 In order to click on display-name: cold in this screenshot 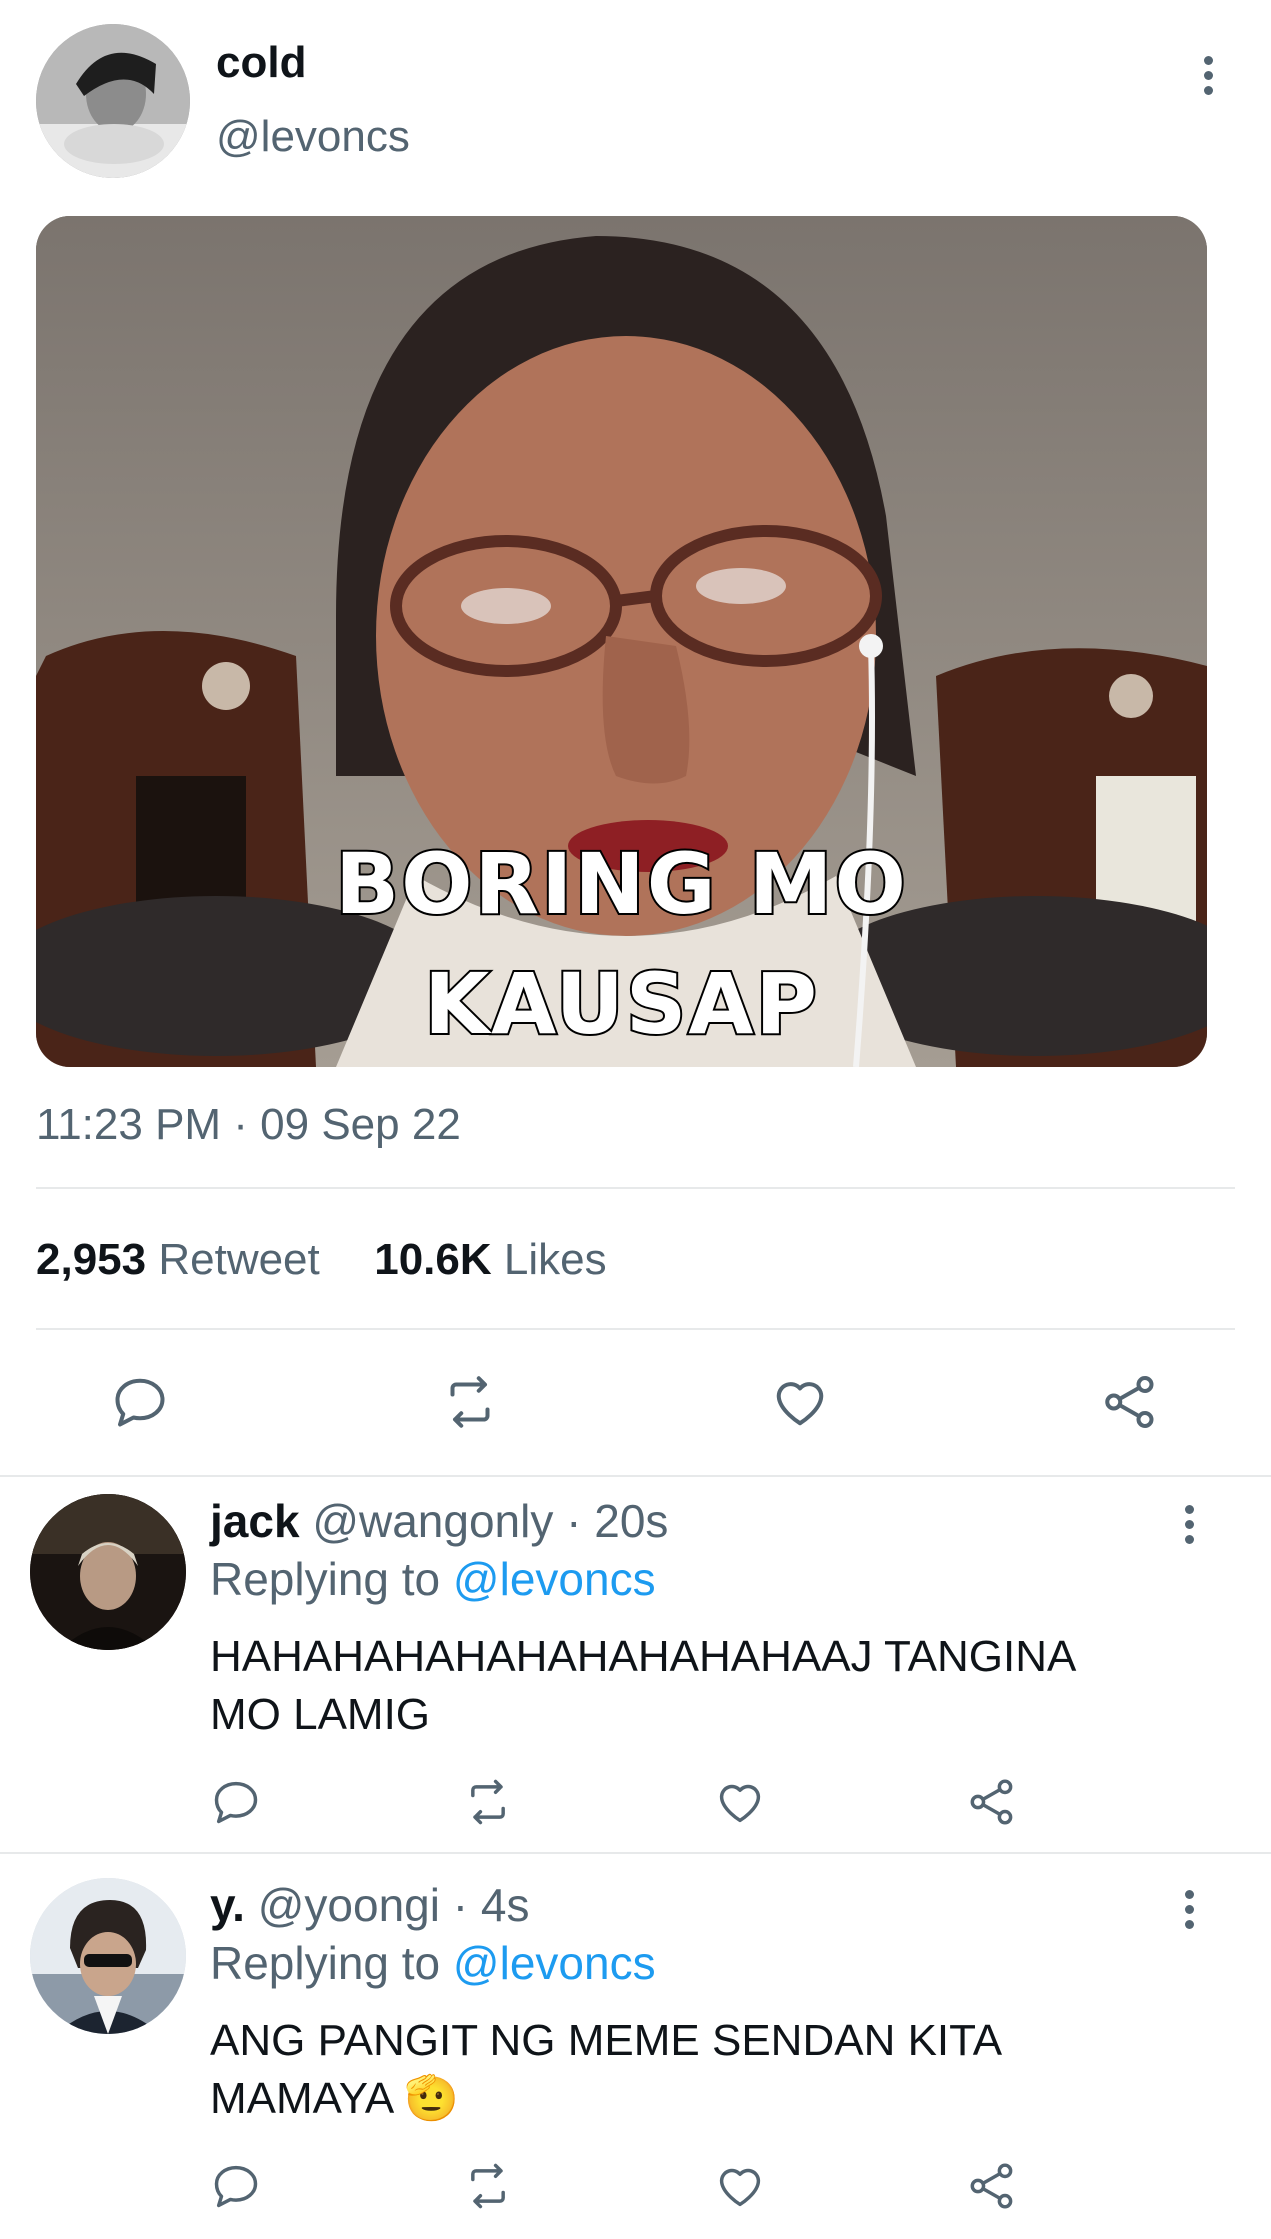, I will do `click(261, 63)`.